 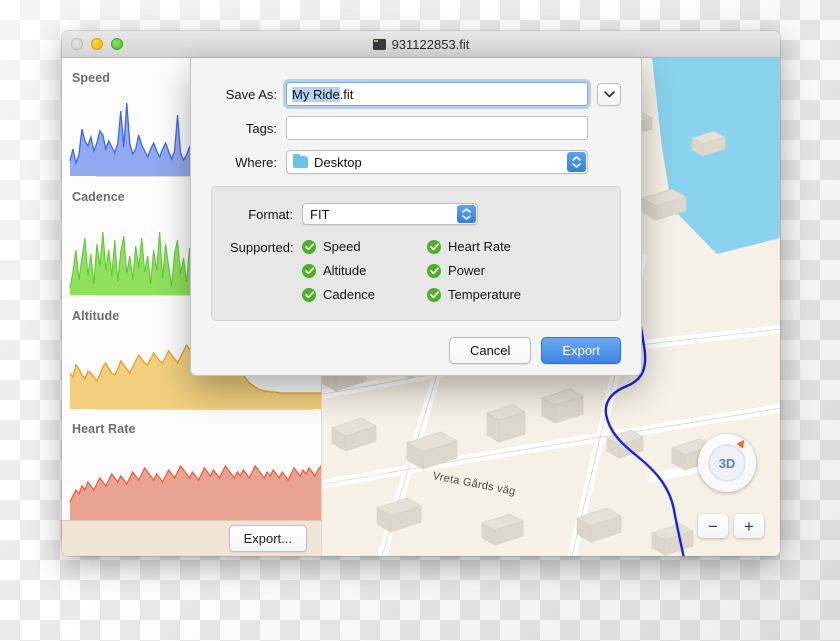 I want to click on supported-item: Power, so click(x=474, y=270).